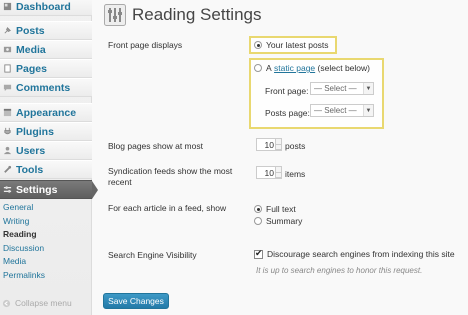  What do you see at coordinates (46, 262) in the screenshot?
I see `submenu-item-media: Media` at bounding box center [46, 262].